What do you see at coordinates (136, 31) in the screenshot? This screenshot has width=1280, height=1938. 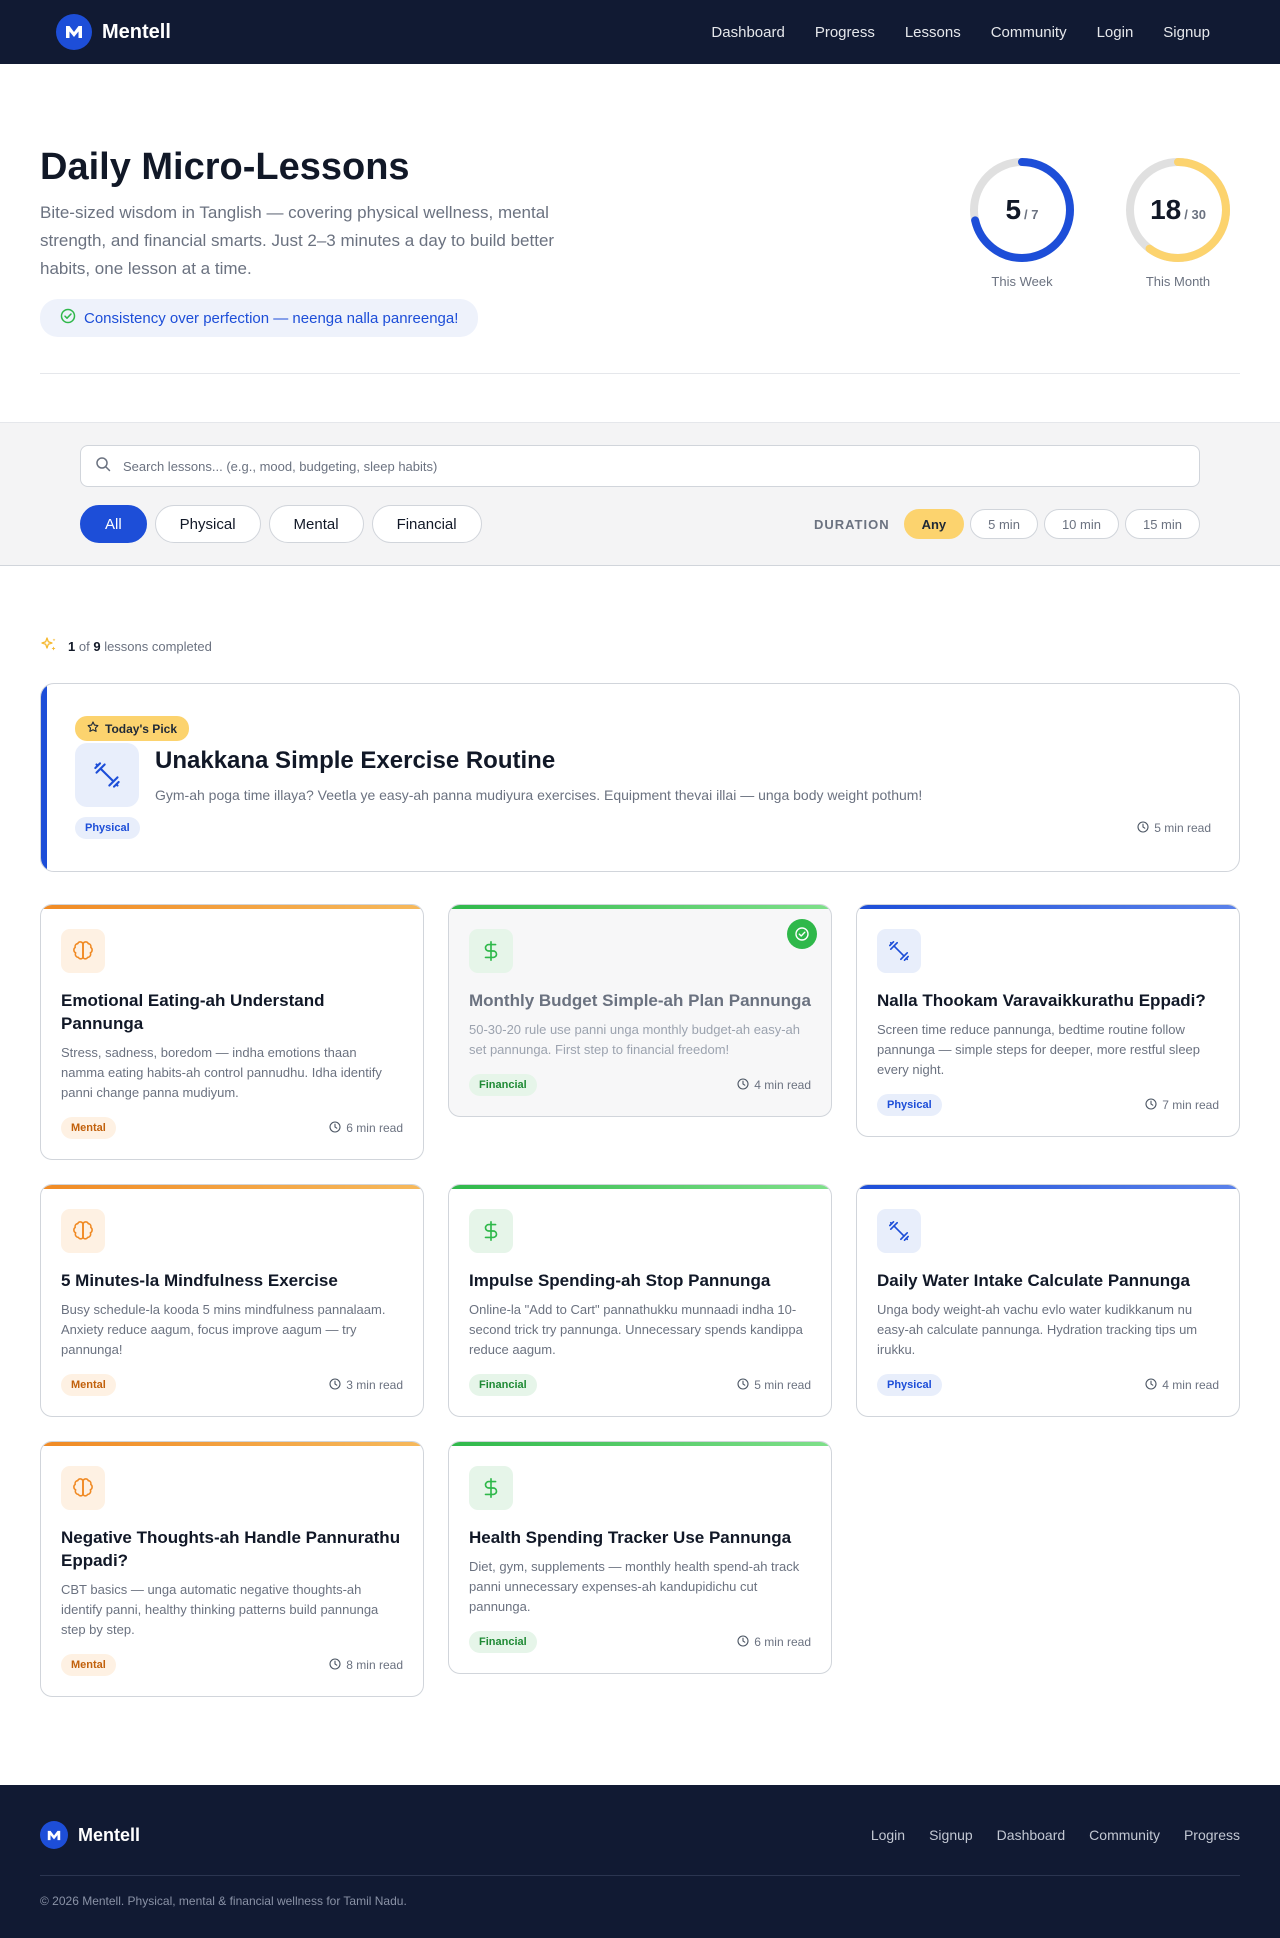 I see `brand-name: Mentell` at bounding box center [136, 31].